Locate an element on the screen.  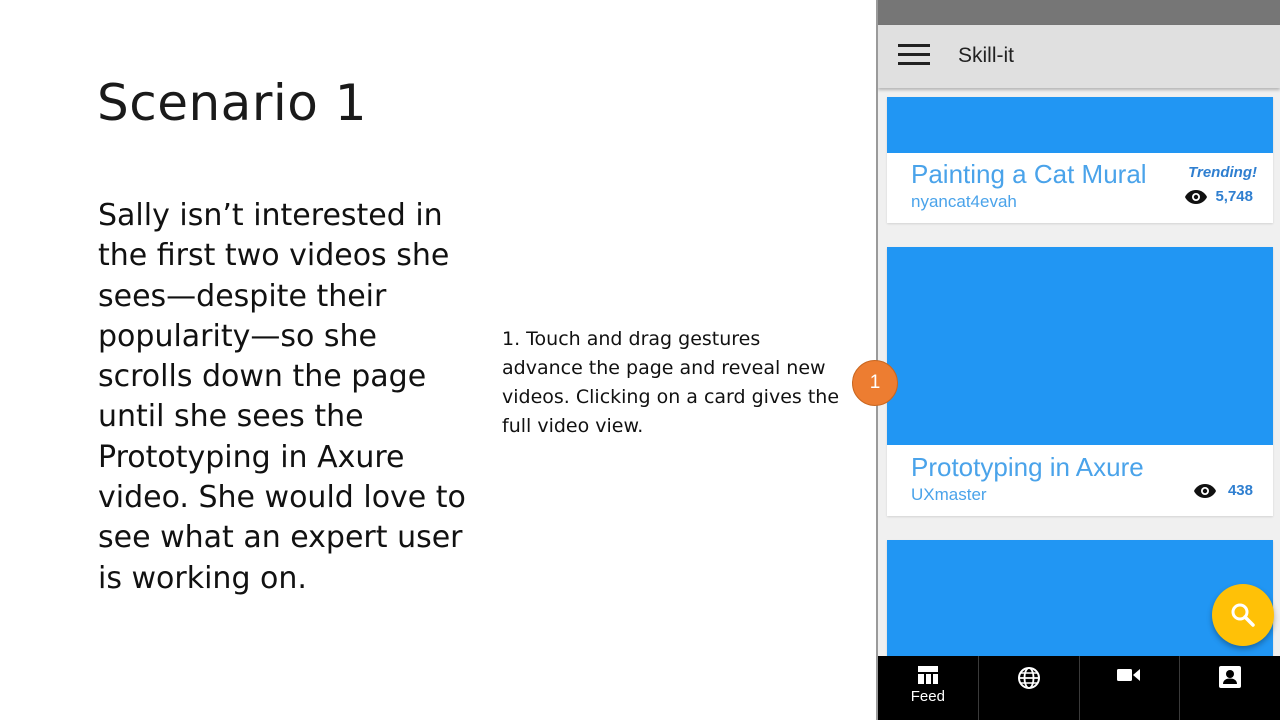
video-author: nyancat4evah is located at coordinates (964, 201).